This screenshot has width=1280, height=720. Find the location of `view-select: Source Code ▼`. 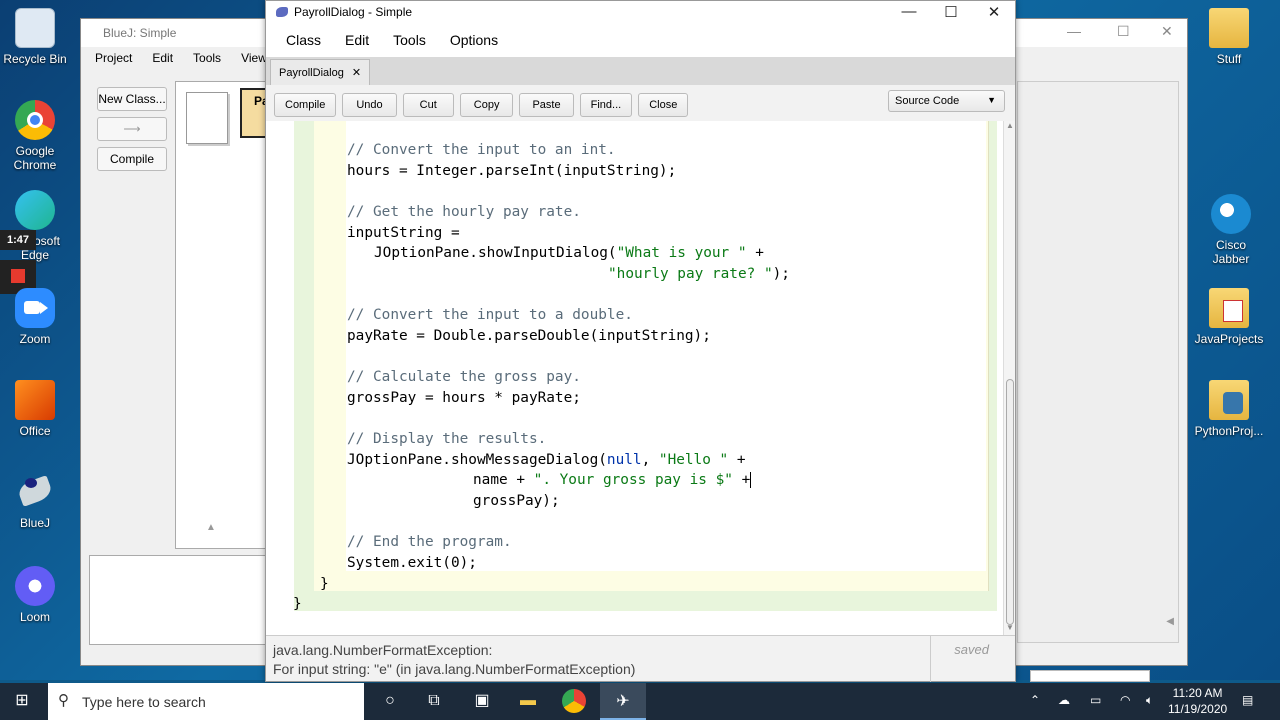

view-select: Source Code ▼ is located at coordinates (946, 101).